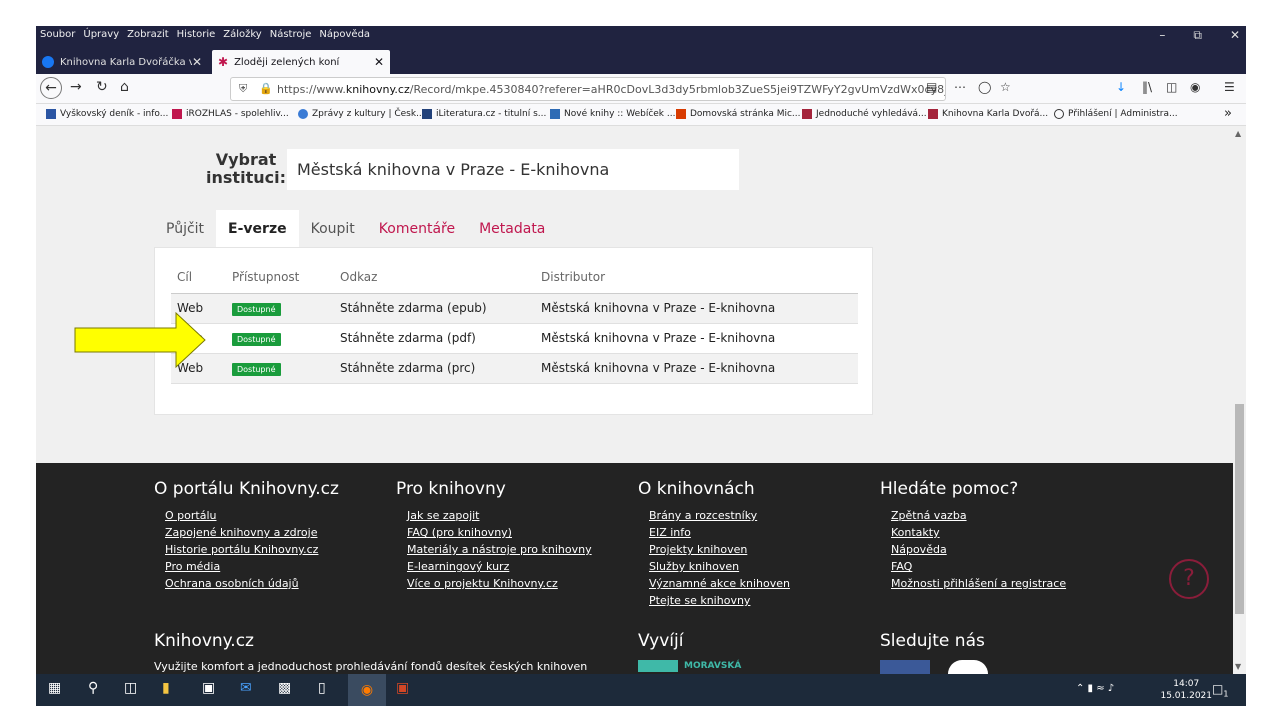 The width and height of the screenshot is (1280, 720). What do you see at coordinates (76, 87) in the screenshot?
I see `forward-icon: →` at bounding box center [76, 87].